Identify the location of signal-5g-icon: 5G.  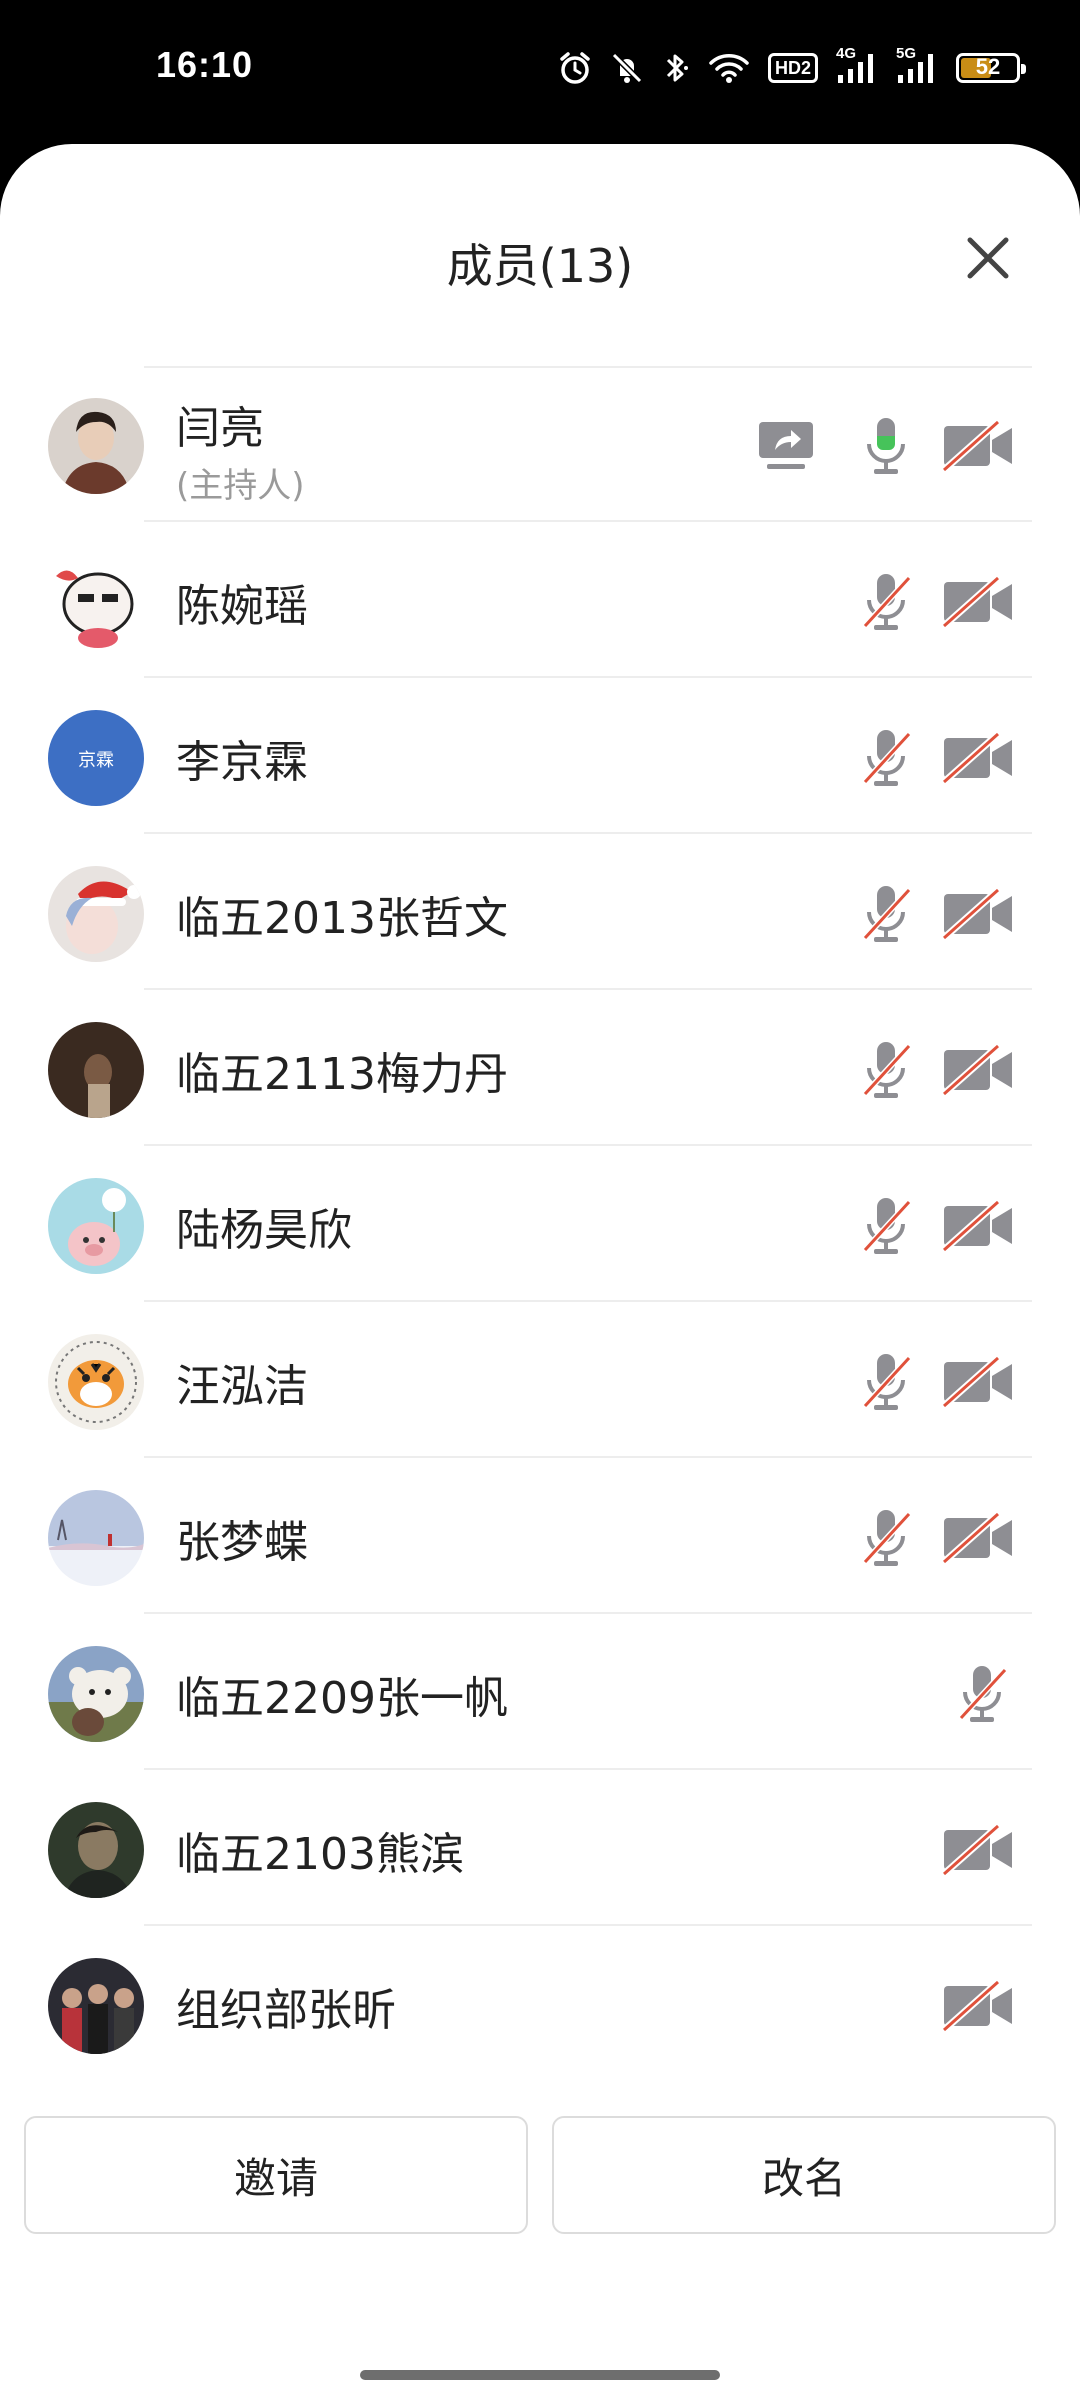
(917, 65).